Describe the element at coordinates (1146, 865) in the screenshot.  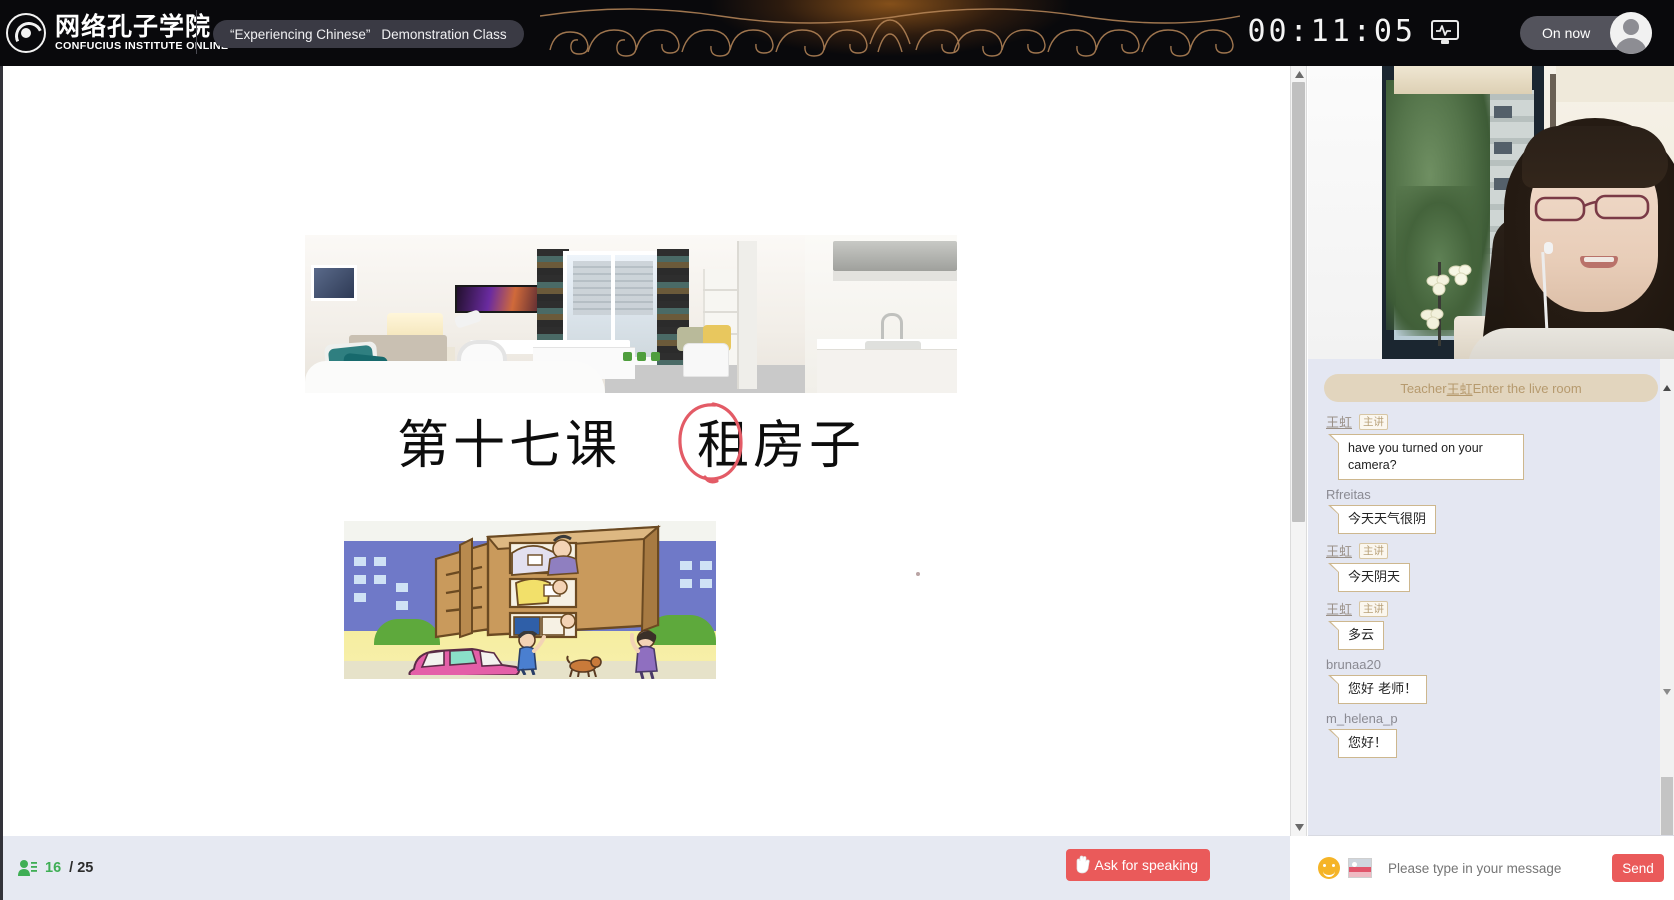
I see `ask-for-speaking-label: Ask for speaking` at that location.